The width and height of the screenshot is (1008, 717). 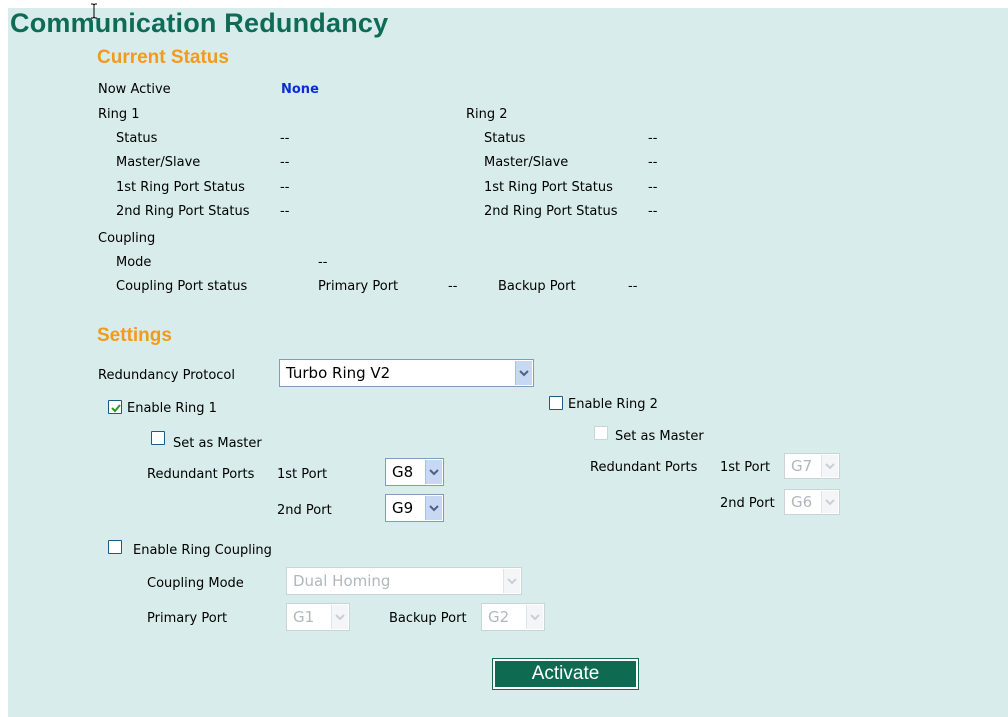 I want to click on ring1-first-port-label: 1st Port, so click(x=302, y=474).